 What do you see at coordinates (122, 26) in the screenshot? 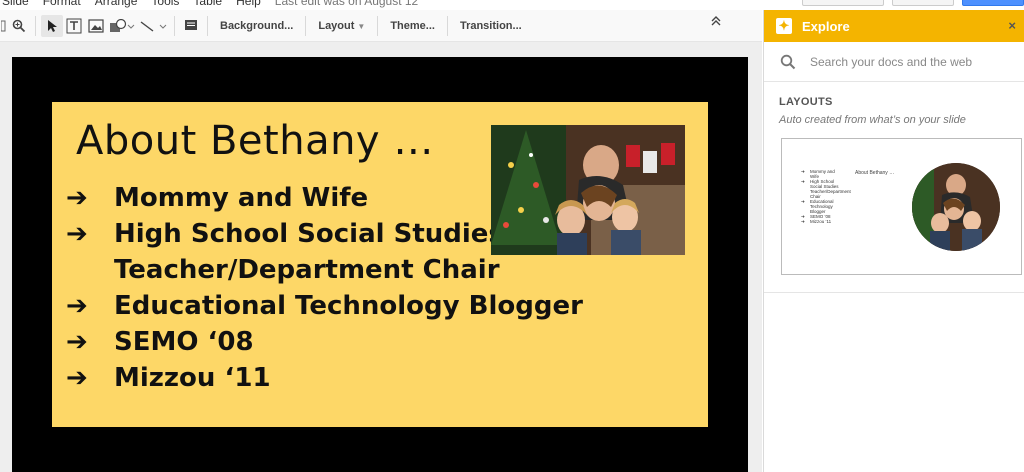
I see `shape-icon` at bounding box center [122, 26].